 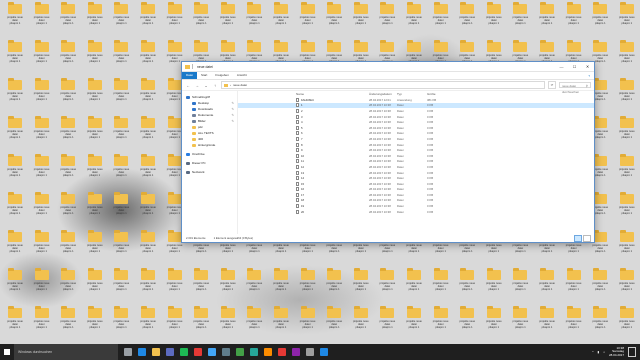 I want to click on column-header-type: Typ, so click(x=412, y=94).